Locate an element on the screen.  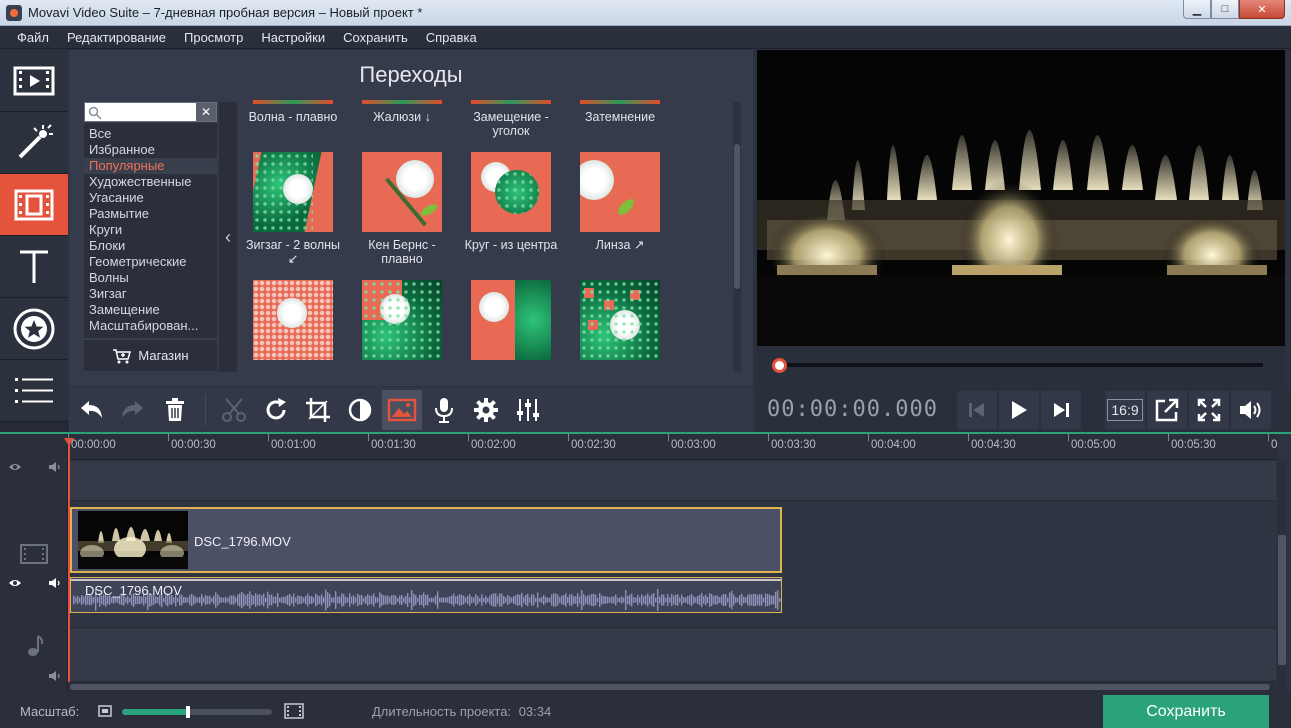
zoom-slider is located at coordinates (197, 712).